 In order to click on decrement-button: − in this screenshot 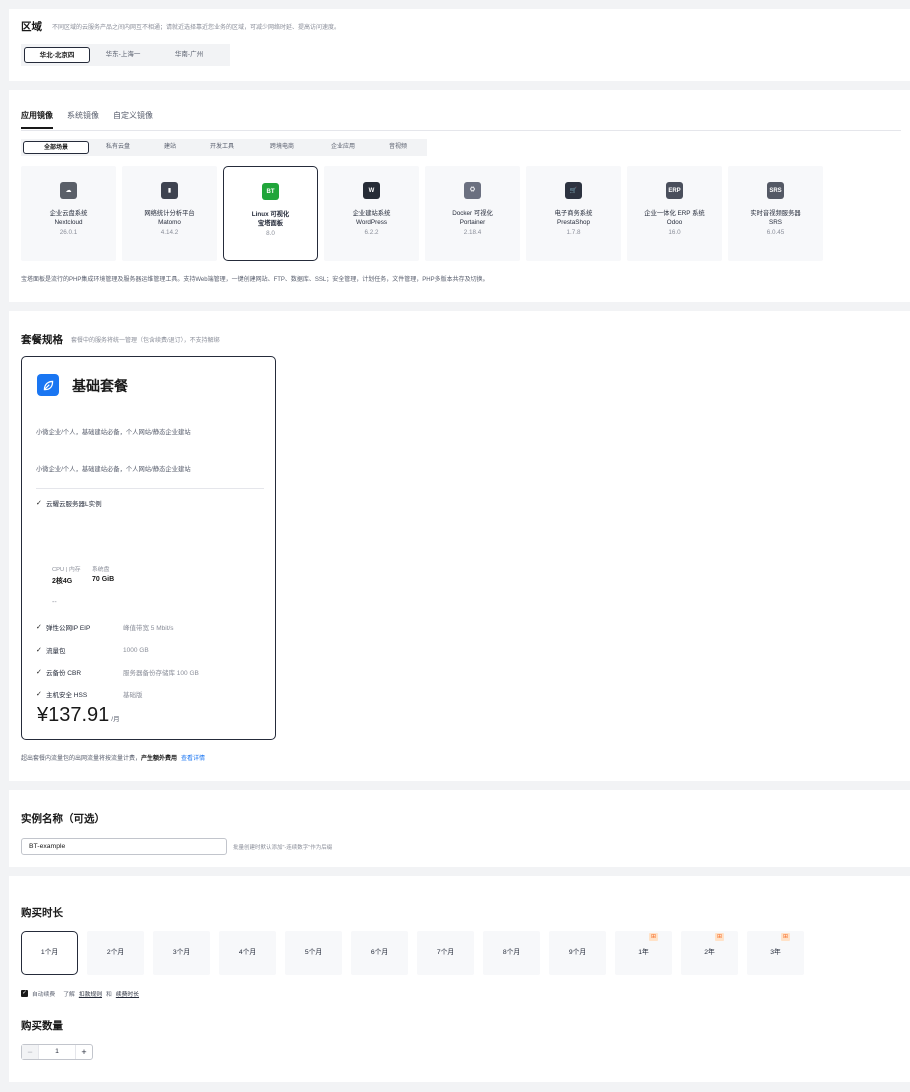, I will do `click(30, 1052)`.